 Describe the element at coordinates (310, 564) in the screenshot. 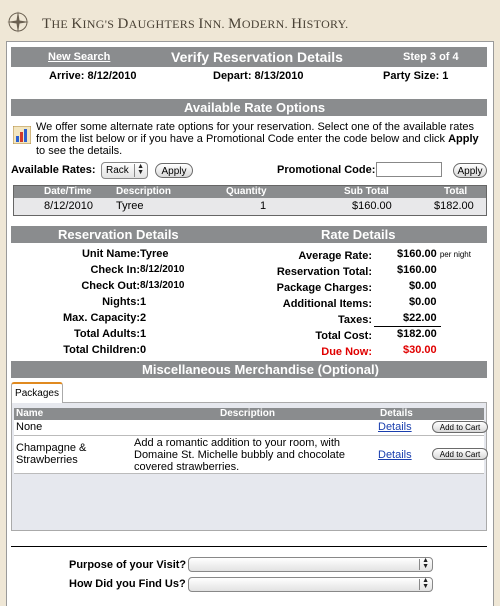

I see `purpose-select: ▲ ▼` at that location.